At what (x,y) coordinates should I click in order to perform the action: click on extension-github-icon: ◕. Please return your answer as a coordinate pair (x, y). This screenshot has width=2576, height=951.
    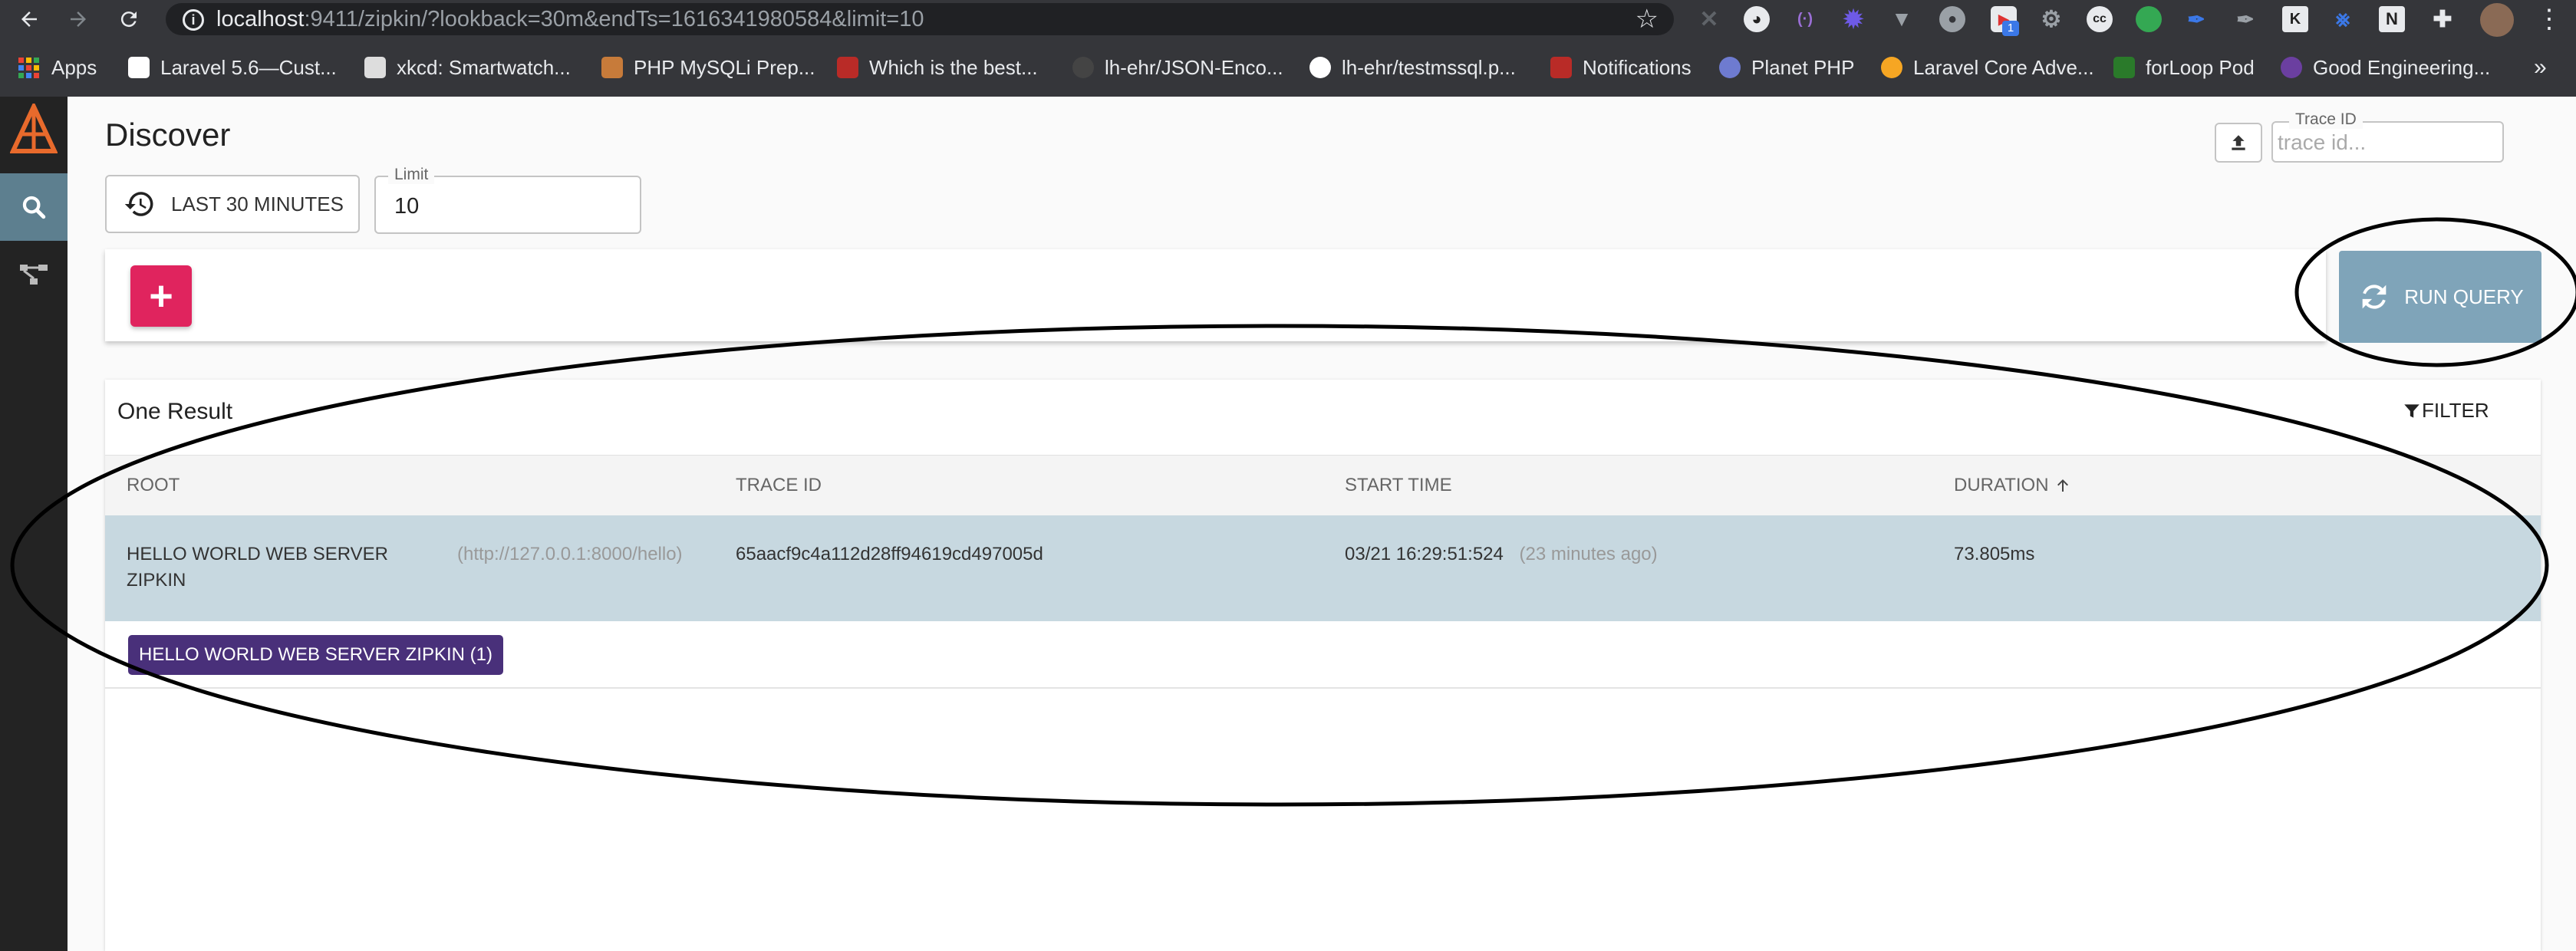
    Looking at the image, I should click on (1757, 19).